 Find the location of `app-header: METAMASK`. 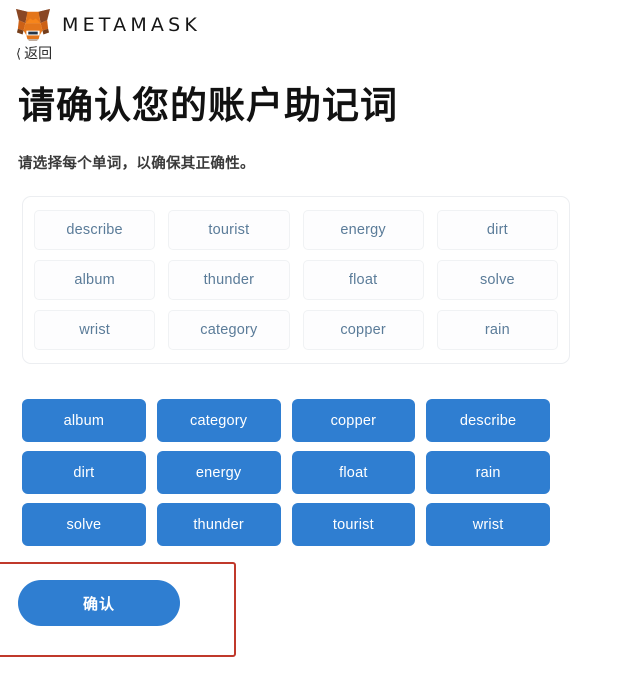

app-header: METAMASK is located at coordinates (309, 21).